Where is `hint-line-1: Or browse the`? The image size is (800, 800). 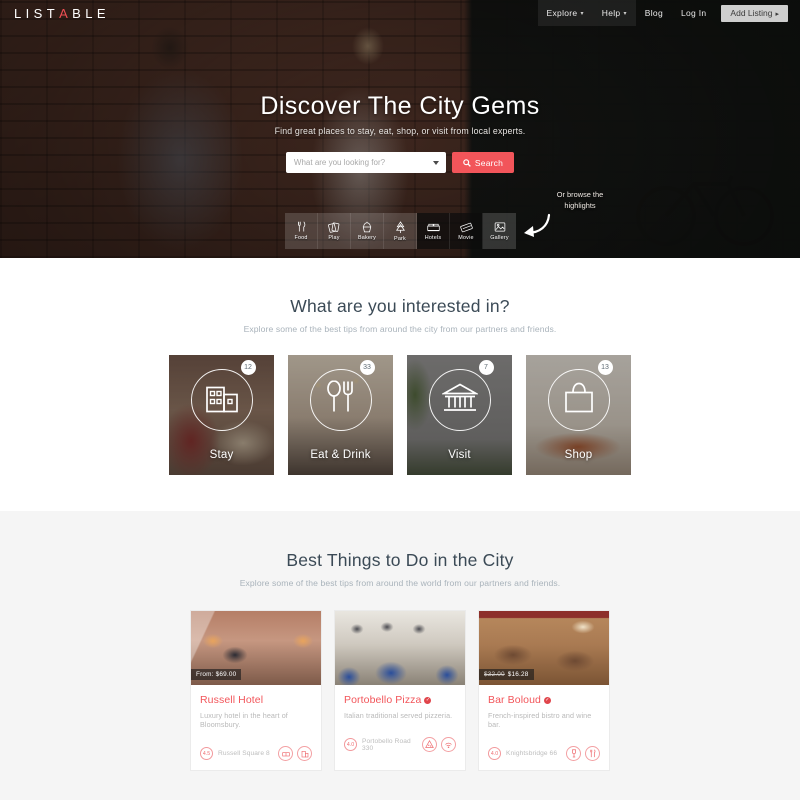
hint-line-1: Or browse the is located at coordinates (580, 194).